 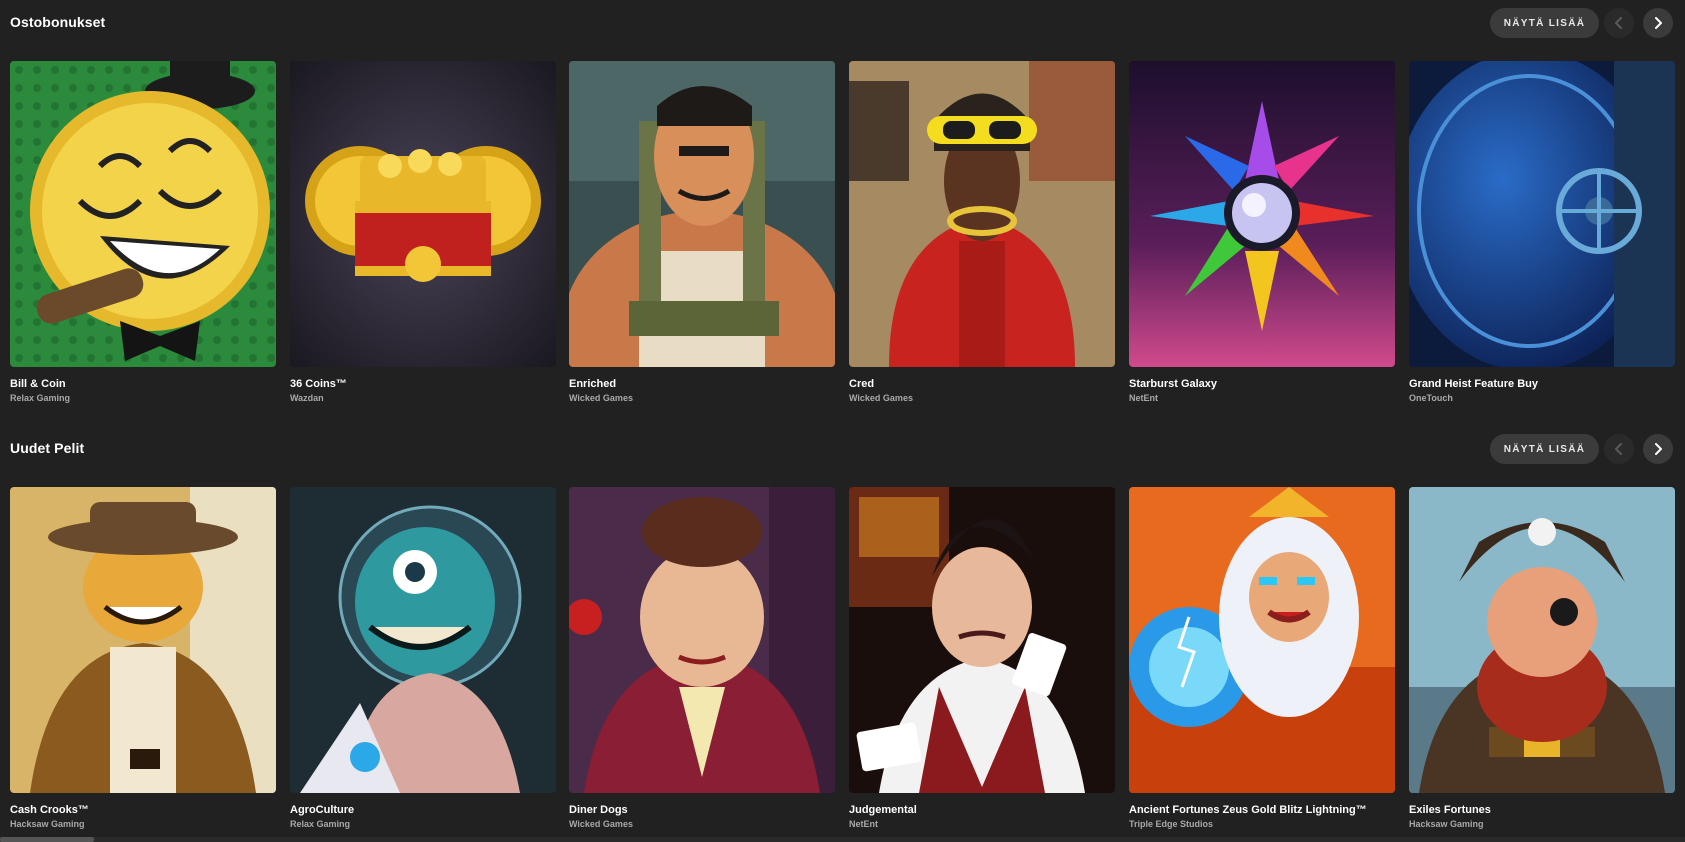 I want to click on section-title: Ostobonukset, so click(x=58, y=22).